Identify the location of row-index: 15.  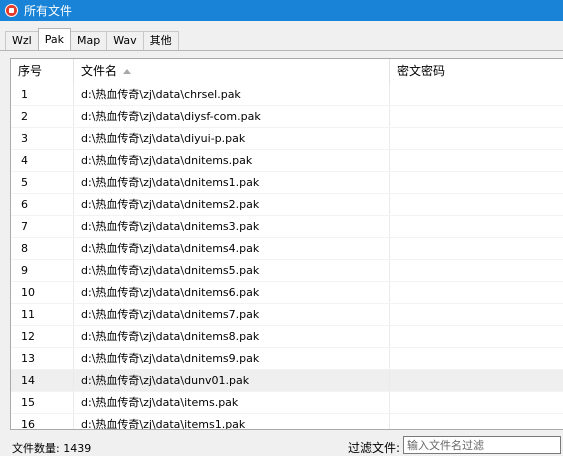
(42, 402).